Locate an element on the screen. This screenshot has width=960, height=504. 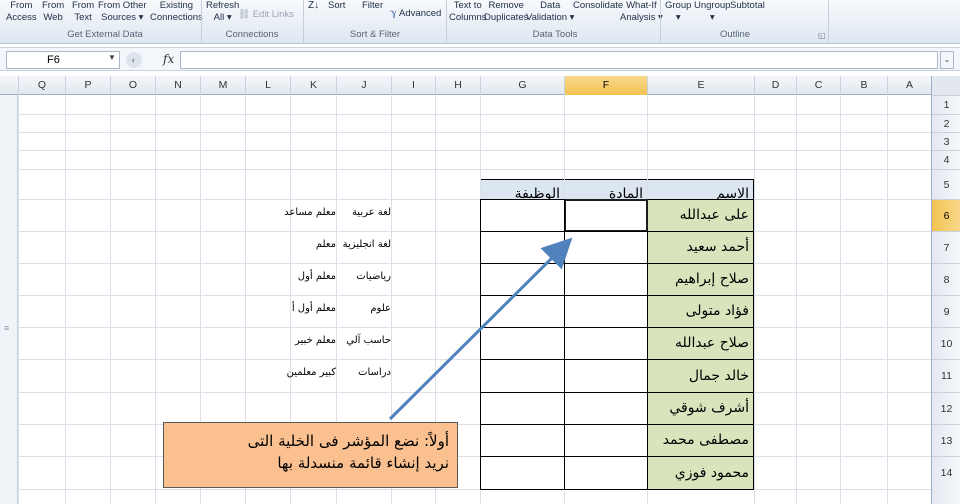
row-header-8: 8 is located at coordinates (946, 279).